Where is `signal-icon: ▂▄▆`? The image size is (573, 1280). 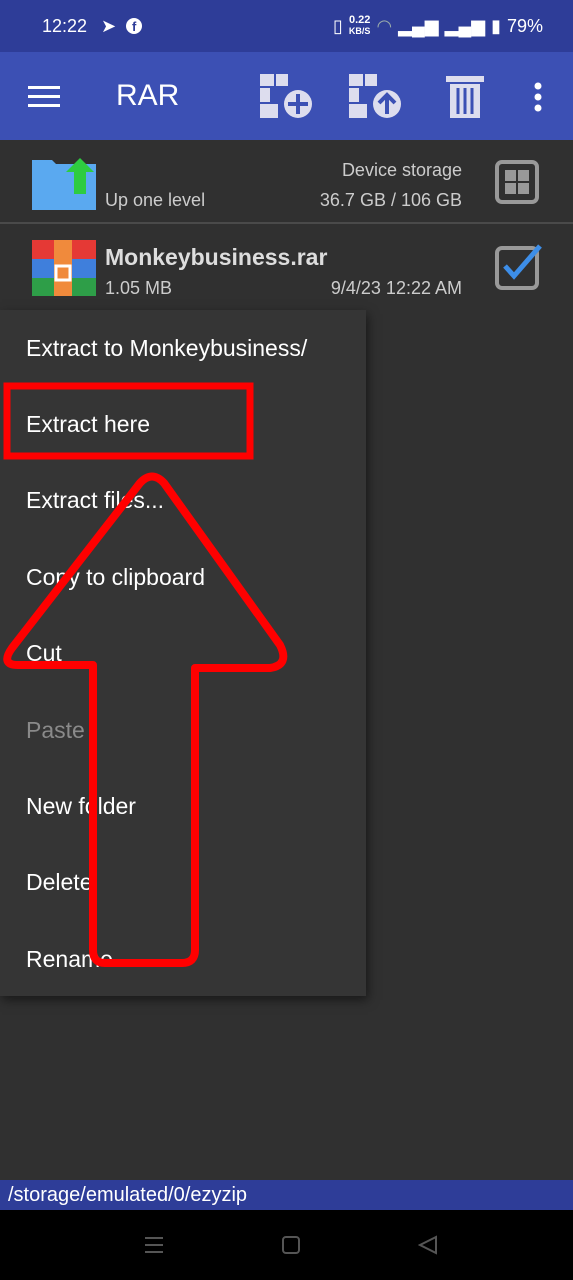
signal-icon: ▂▄▆ is located at coordinates (418, 25).